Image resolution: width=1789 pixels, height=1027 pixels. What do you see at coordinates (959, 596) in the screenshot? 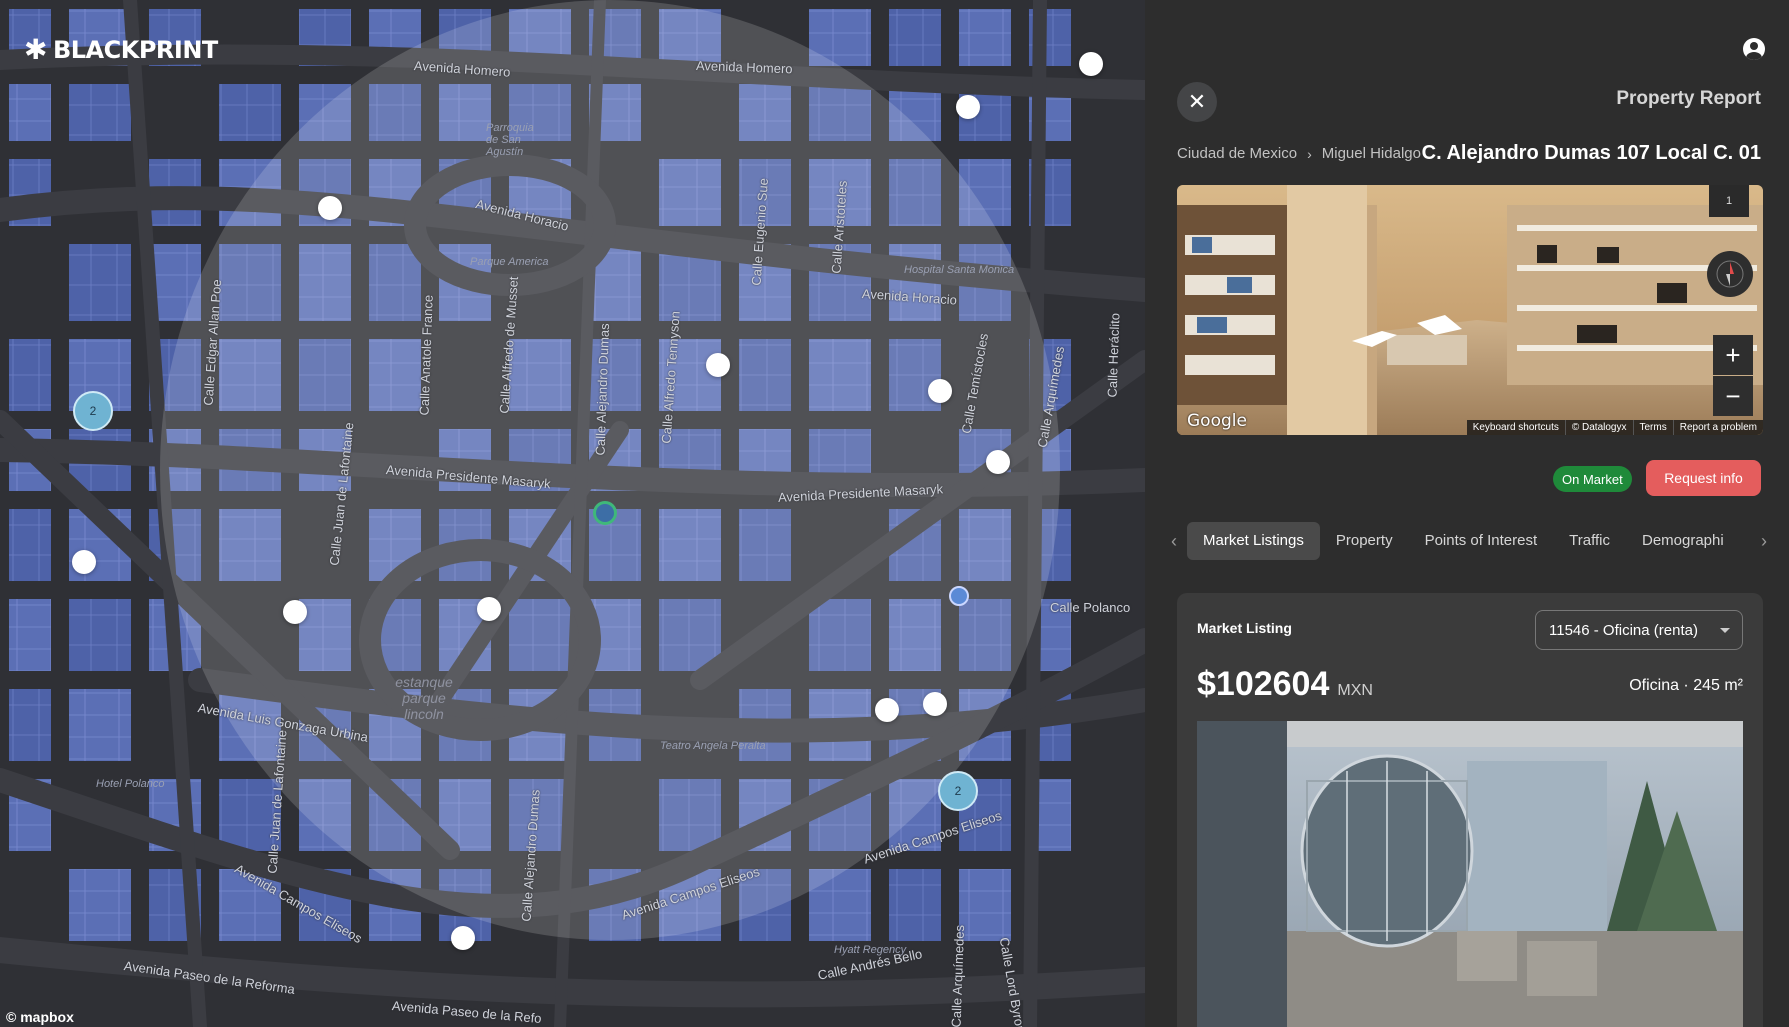
I see `selected-listing-pin` at bounding box center [959, 596].